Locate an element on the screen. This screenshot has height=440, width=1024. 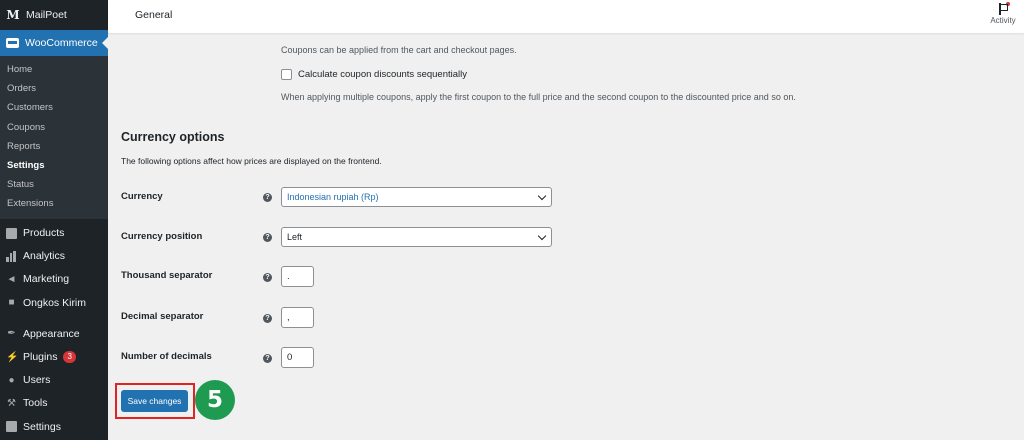
wrench-icon: ⚒ is located at coordinates (11, 403).